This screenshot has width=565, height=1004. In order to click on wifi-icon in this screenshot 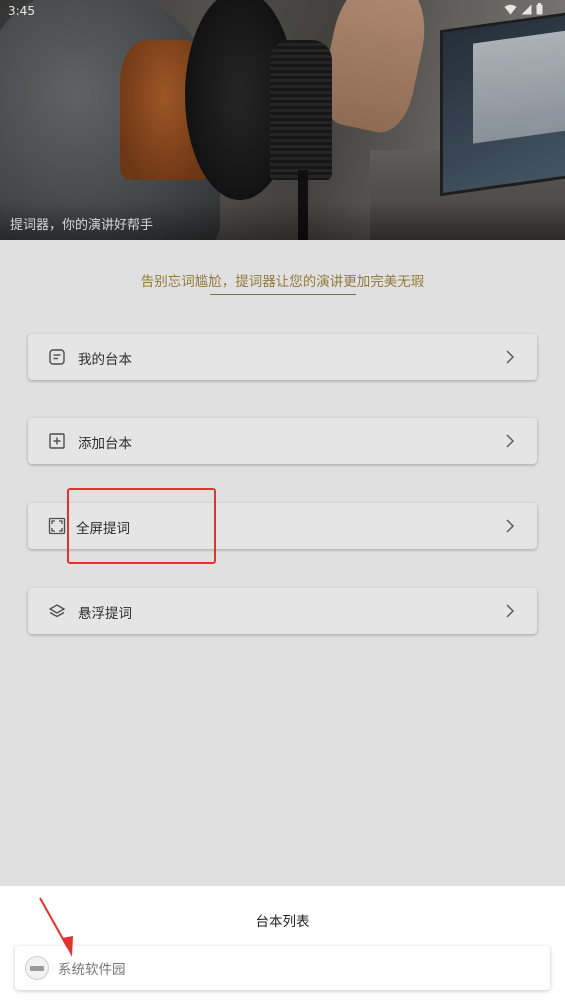, I will do `click(510, 9)`.